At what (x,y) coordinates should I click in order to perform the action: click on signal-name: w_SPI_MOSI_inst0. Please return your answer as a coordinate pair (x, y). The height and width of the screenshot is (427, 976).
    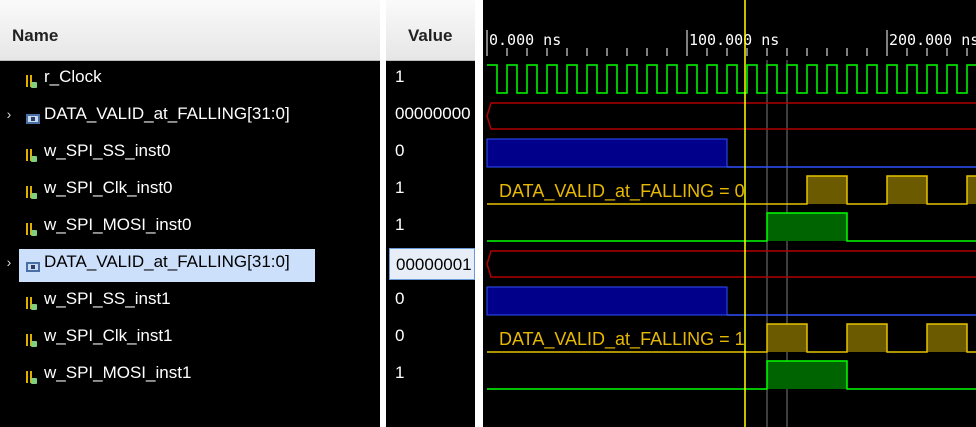
    Looking at the image, I should click on (118, 224).